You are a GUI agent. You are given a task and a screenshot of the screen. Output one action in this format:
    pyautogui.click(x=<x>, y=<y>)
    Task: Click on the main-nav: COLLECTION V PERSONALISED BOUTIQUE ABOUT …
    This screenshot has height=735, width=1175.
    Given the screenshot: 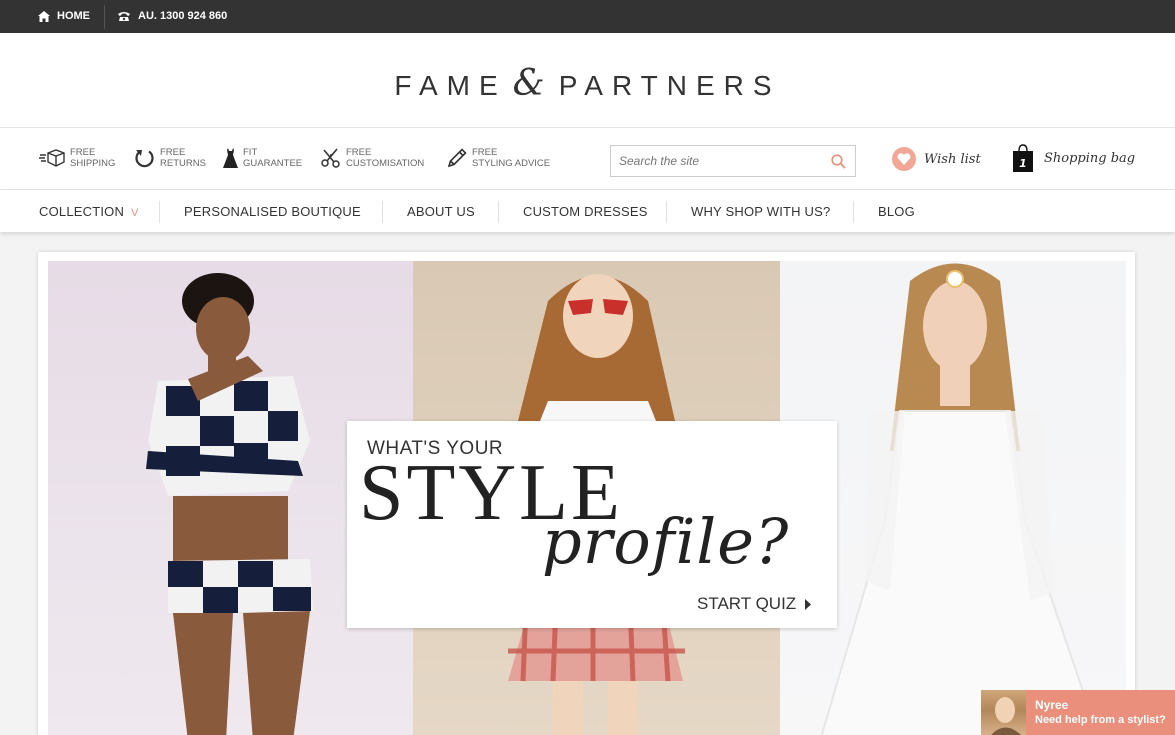 What is the action you would take?
    pyautogui.click(x=587, y=211)
    